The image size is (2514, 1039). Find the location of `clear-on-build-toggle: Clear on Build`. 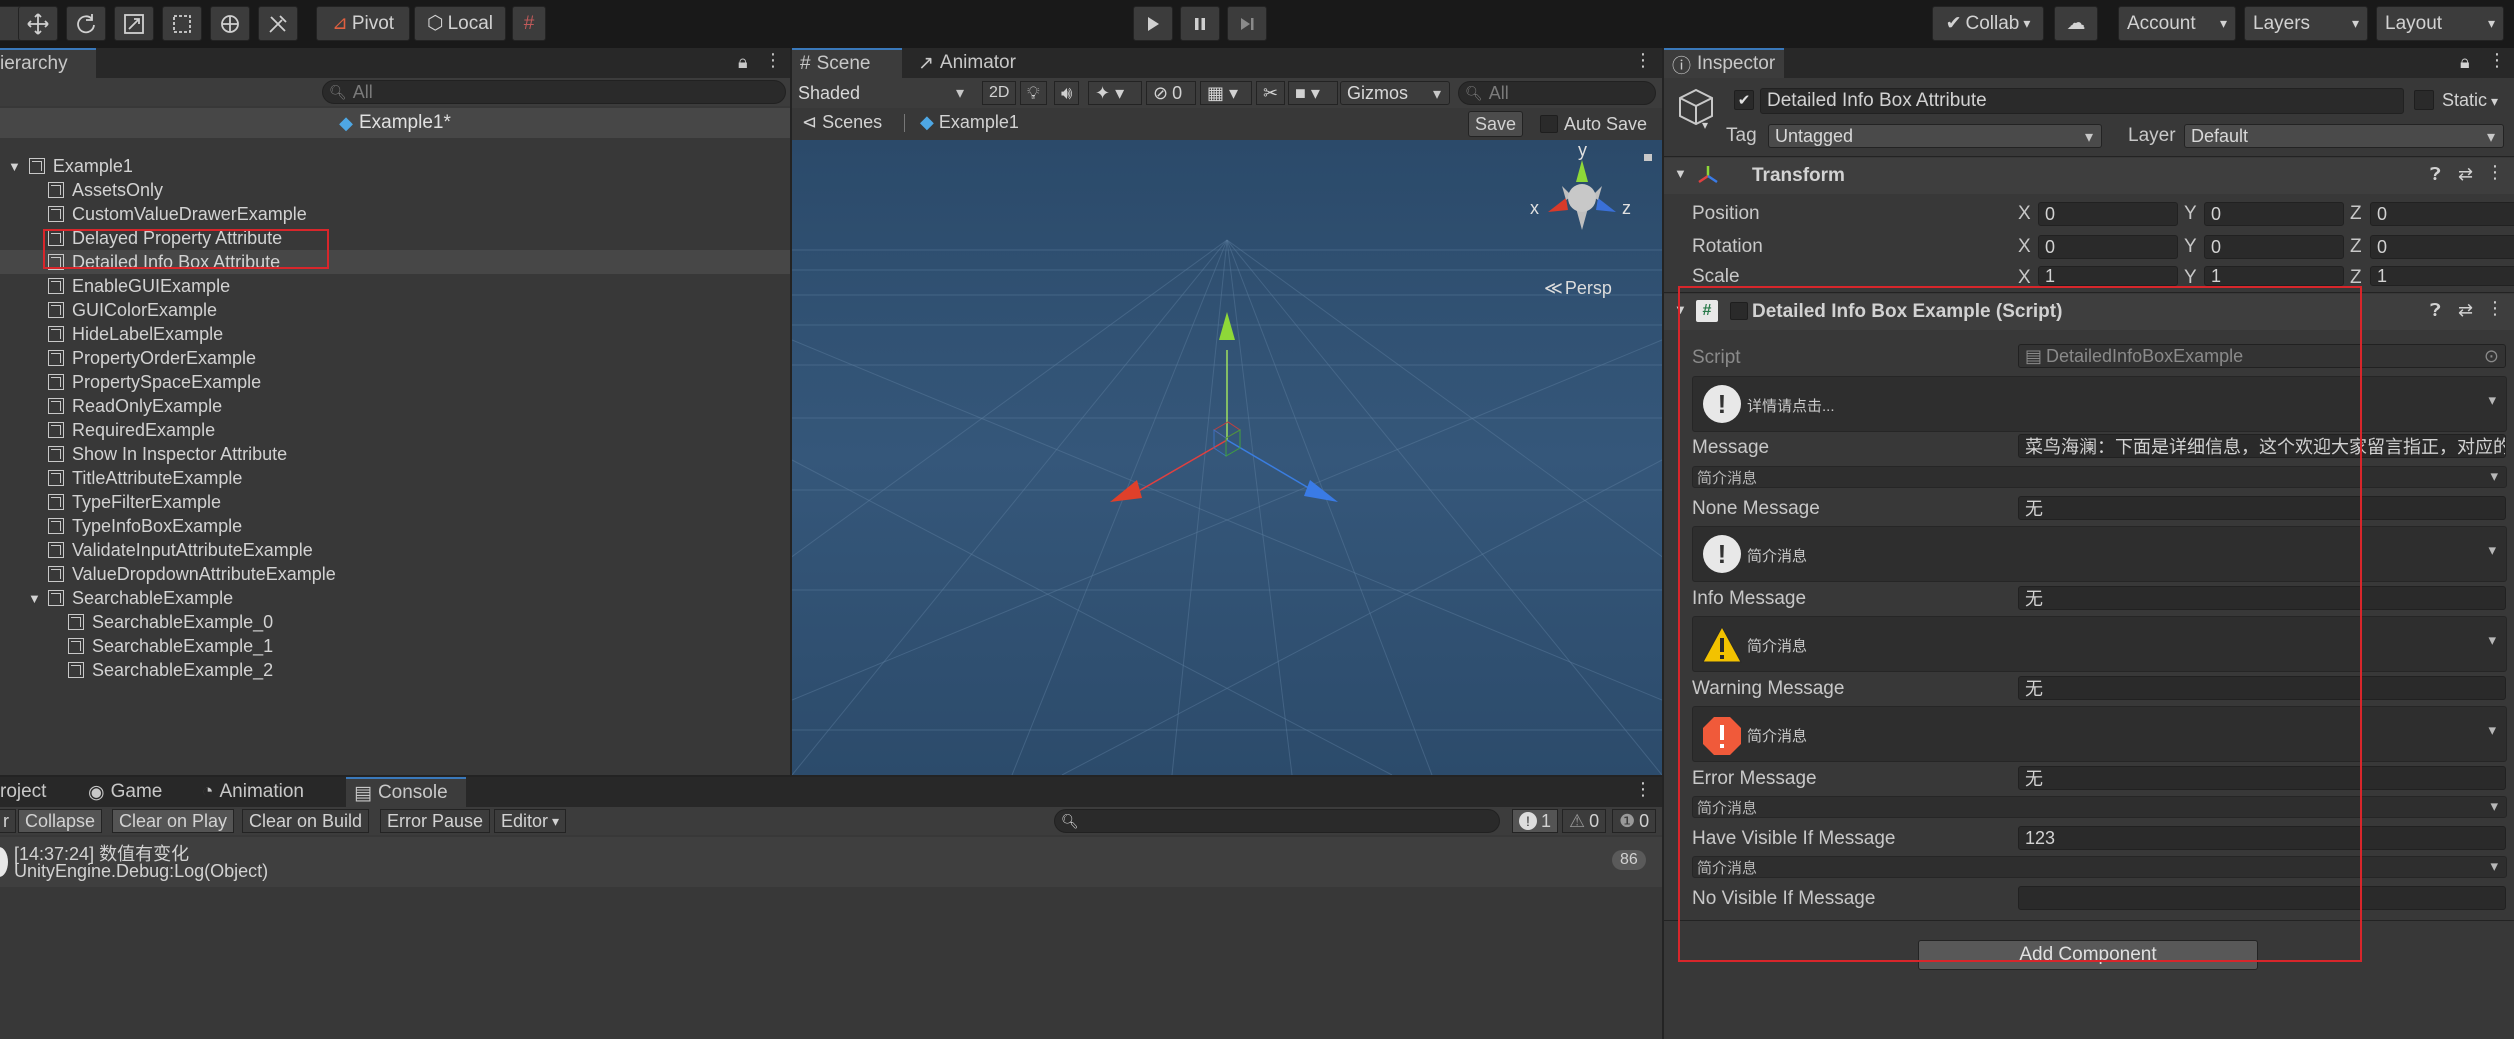

clear-on-build-toggle: Clear on Build is located at coordinates (306, 821).